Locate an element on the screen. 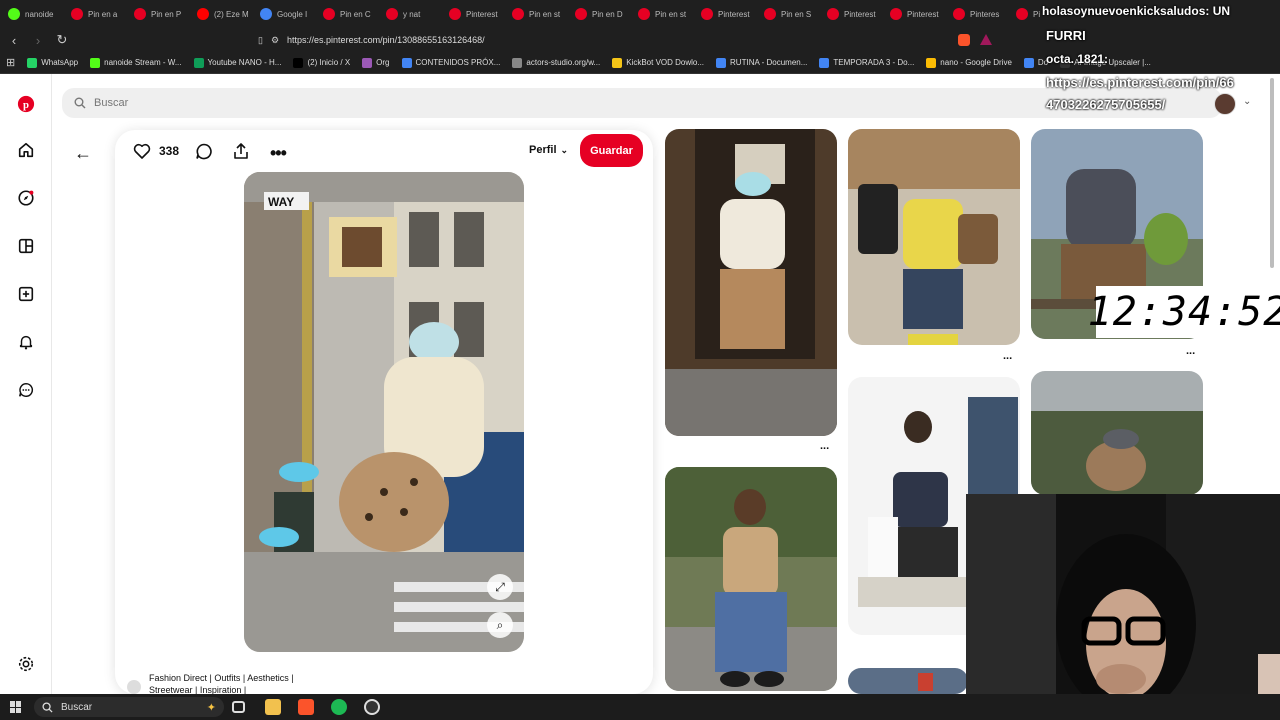  like-button: 338 is located at coordinates (156, 151).